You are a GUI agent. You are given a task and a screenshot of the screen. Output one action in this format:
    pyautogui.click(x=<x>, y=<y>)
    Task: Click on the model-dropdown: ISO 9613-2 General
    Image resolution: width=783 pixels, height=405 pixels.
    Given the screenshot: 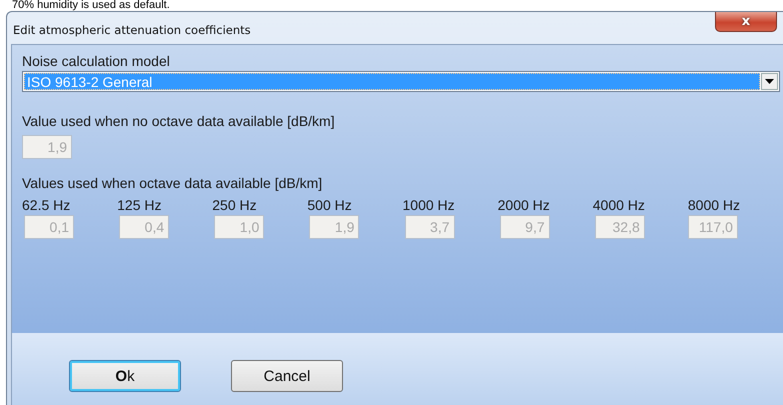 What is the action you would take?
    pyautogui.click(x=401, y=81)
    